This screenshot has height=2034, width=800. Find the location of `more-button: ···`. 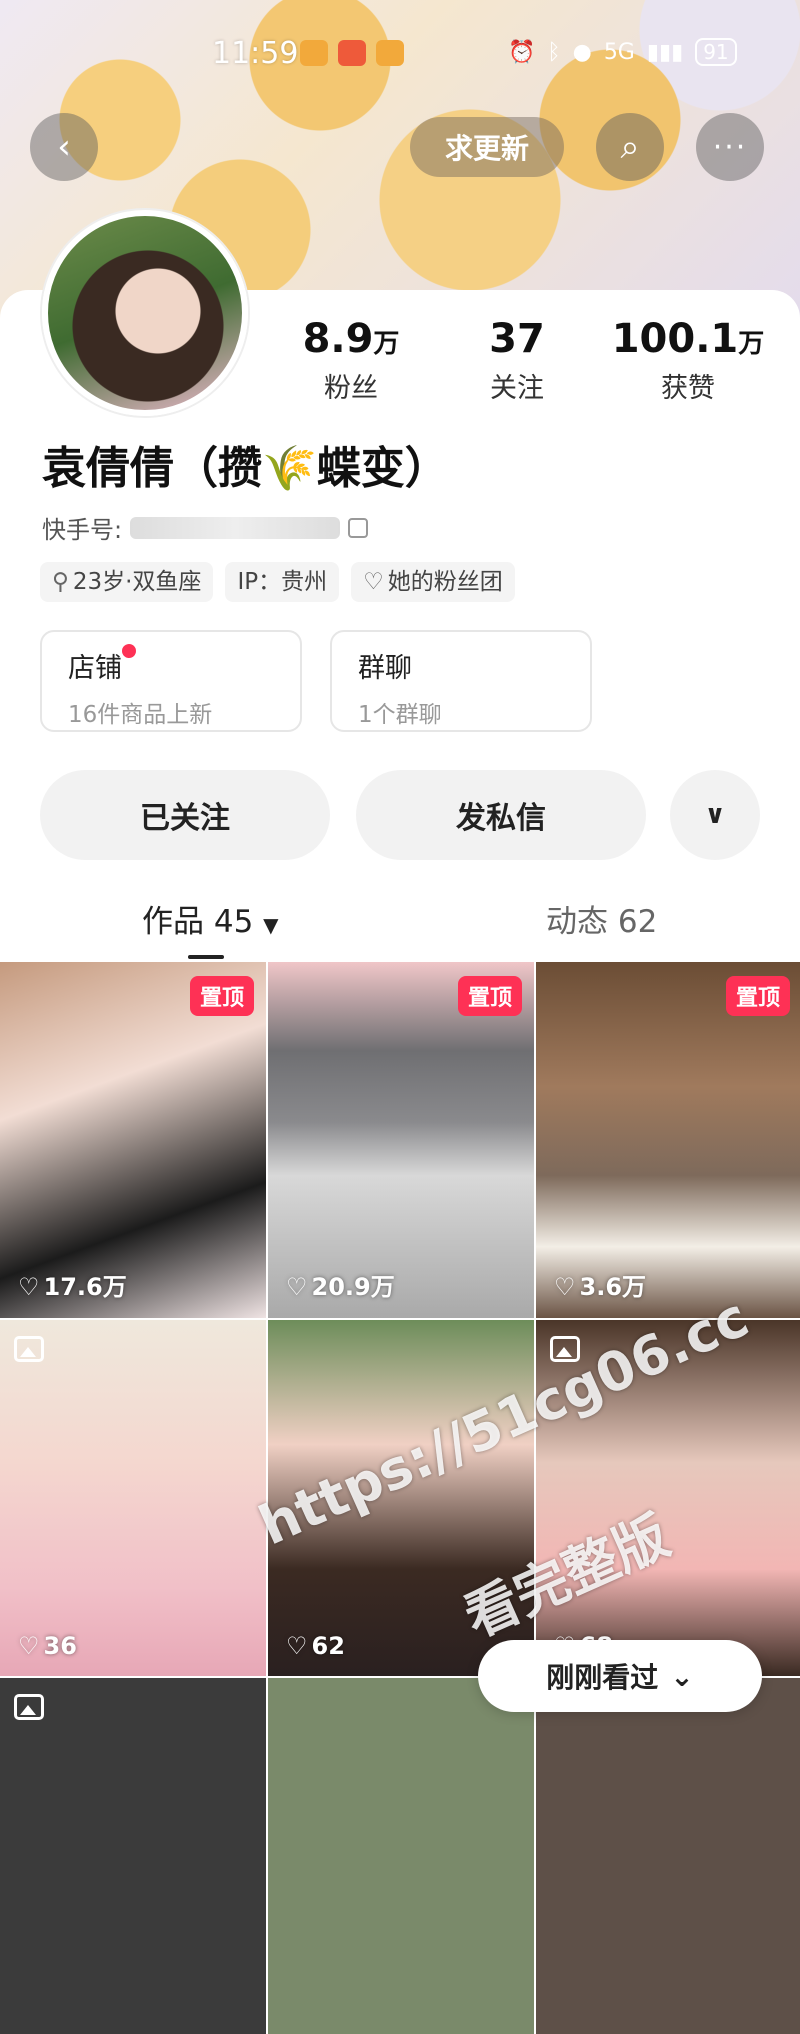

more-button: ··· is located at coordinates (730, 147).